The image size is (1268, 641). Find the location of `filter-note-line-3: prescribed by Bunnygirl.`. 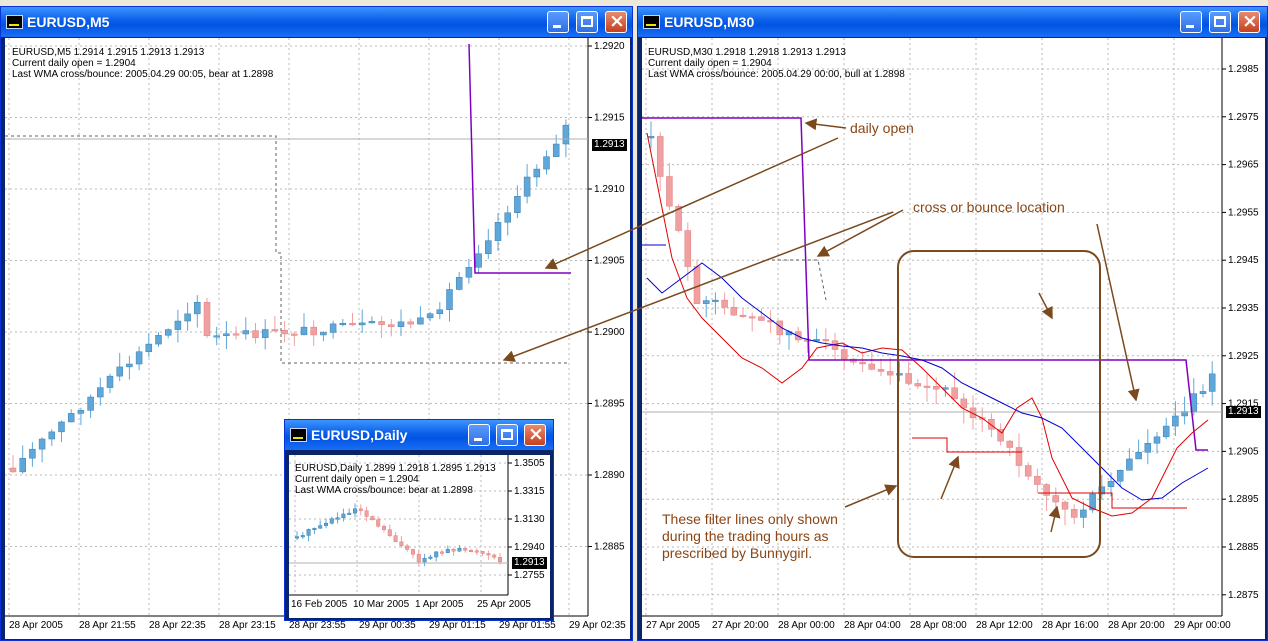

filter-note-line-3: prescribed by Bunnygirl. is located at coordinates (737, 553).